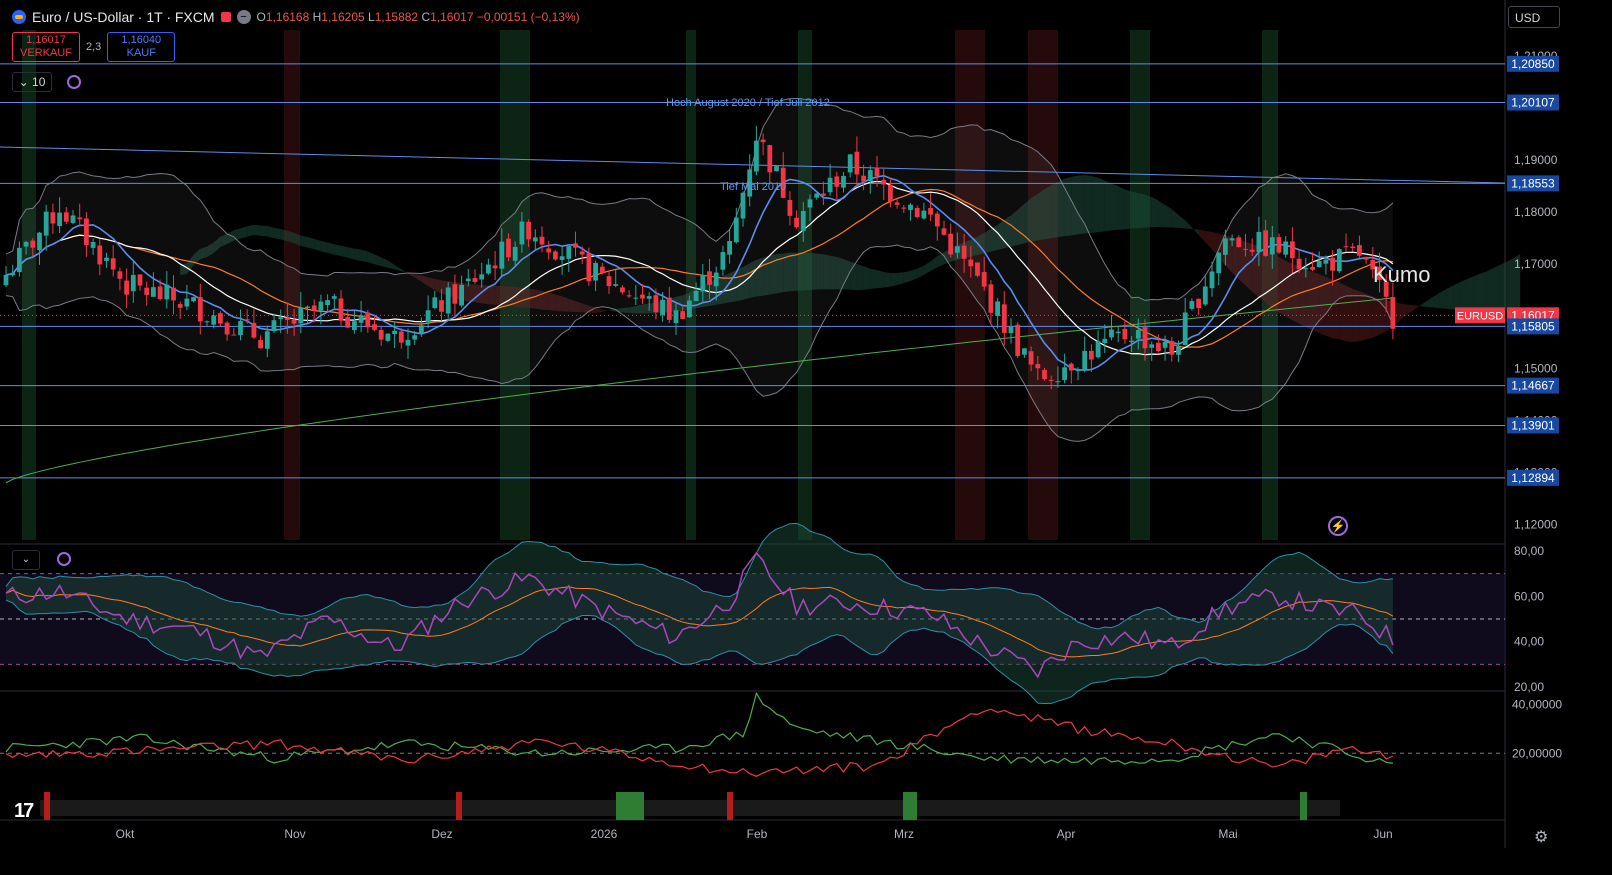  I want to click on trade-buttons: 1,16017 VERKAUF 2,3 1,16040 KAUF, so click(94, 47).